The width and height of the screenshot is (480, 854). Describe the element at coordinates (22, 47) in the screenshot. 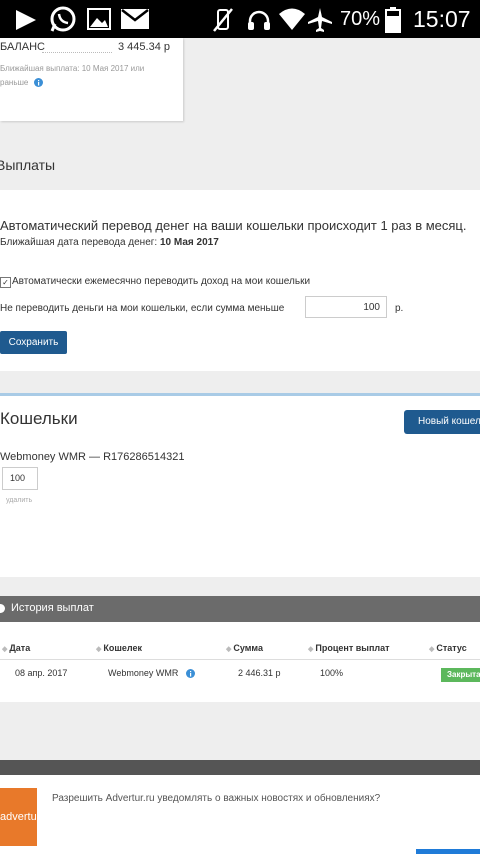

I see `balance-label: БАЛАНС` at that location.